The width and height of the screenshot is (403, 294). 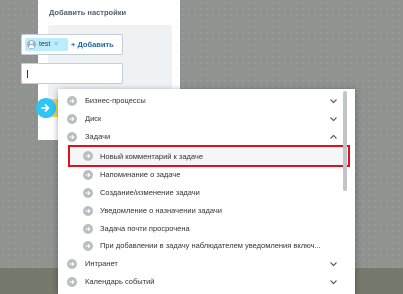 I want to click on dropdown-group-event-calendar: Календарь событий, so click(x=206, y=282).